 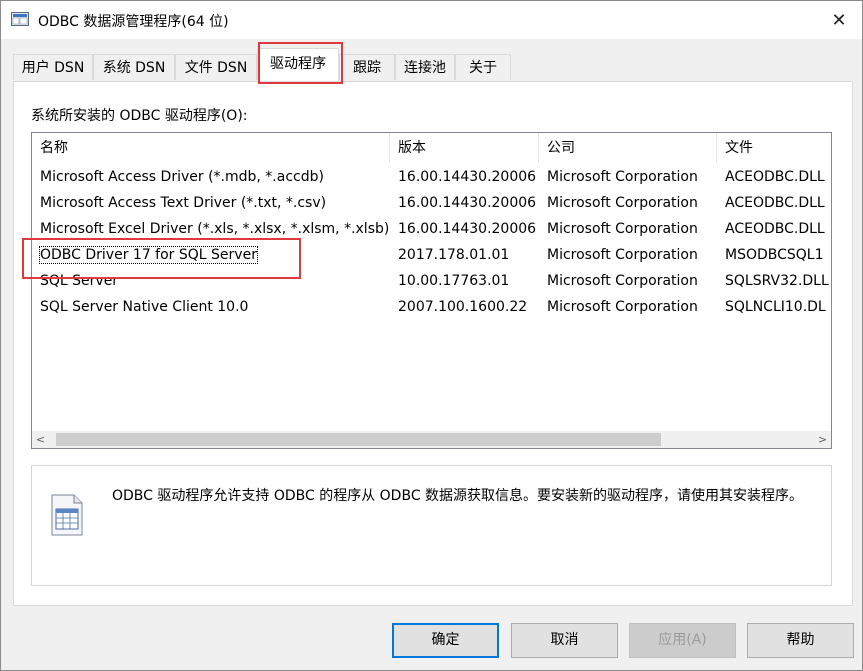 What do you see at coordinates (464, 148) in the screenshot?
I see `column-header-version: 版本` at bounding box center [464, 148].